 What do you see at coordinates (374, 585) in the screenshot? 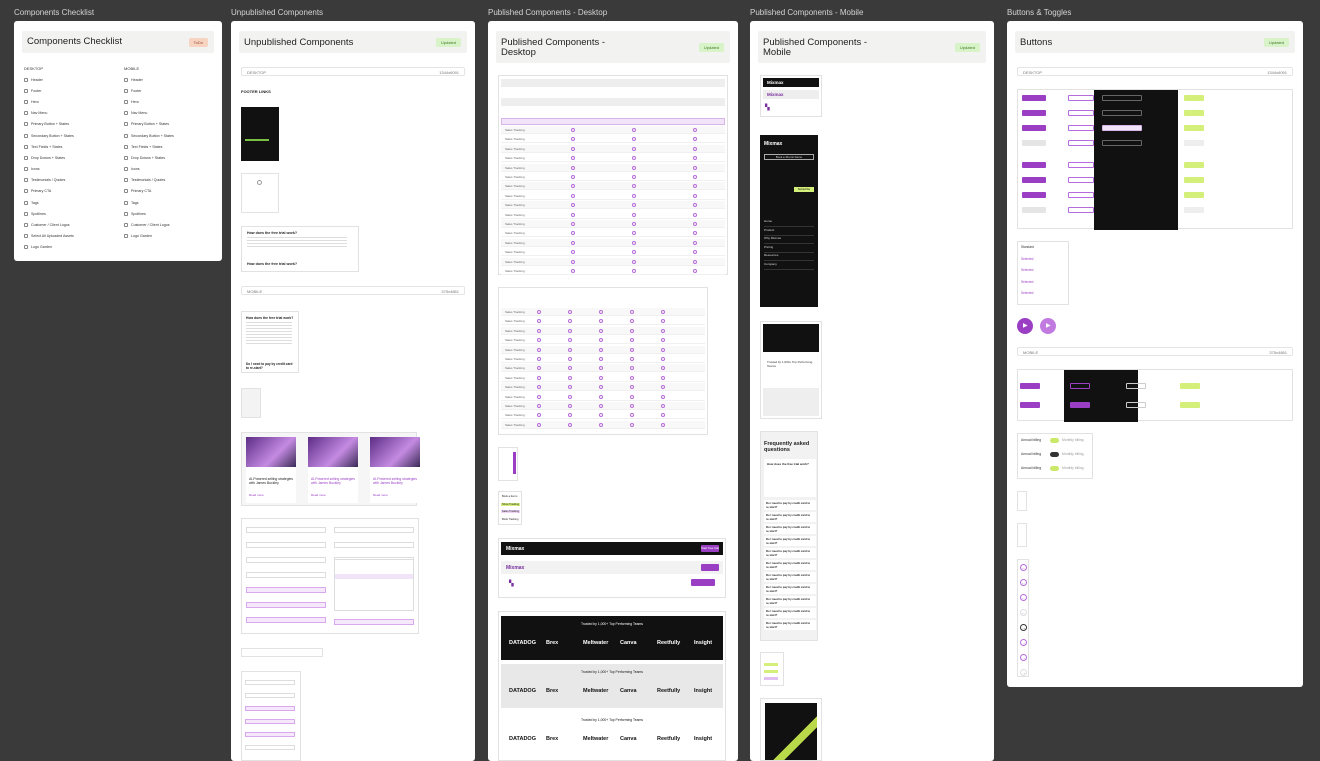
I see `dropdown-open` at bounding box center [374, 585].